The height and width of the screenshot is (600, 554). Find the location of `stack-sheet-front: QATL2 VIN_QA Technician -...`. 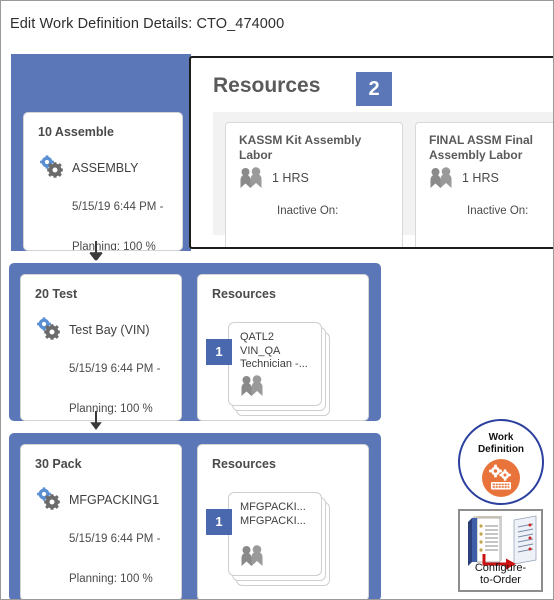

stack-sheet-front: QATL2 VIN_QA Technician -... is located at coordinates (275, 364).